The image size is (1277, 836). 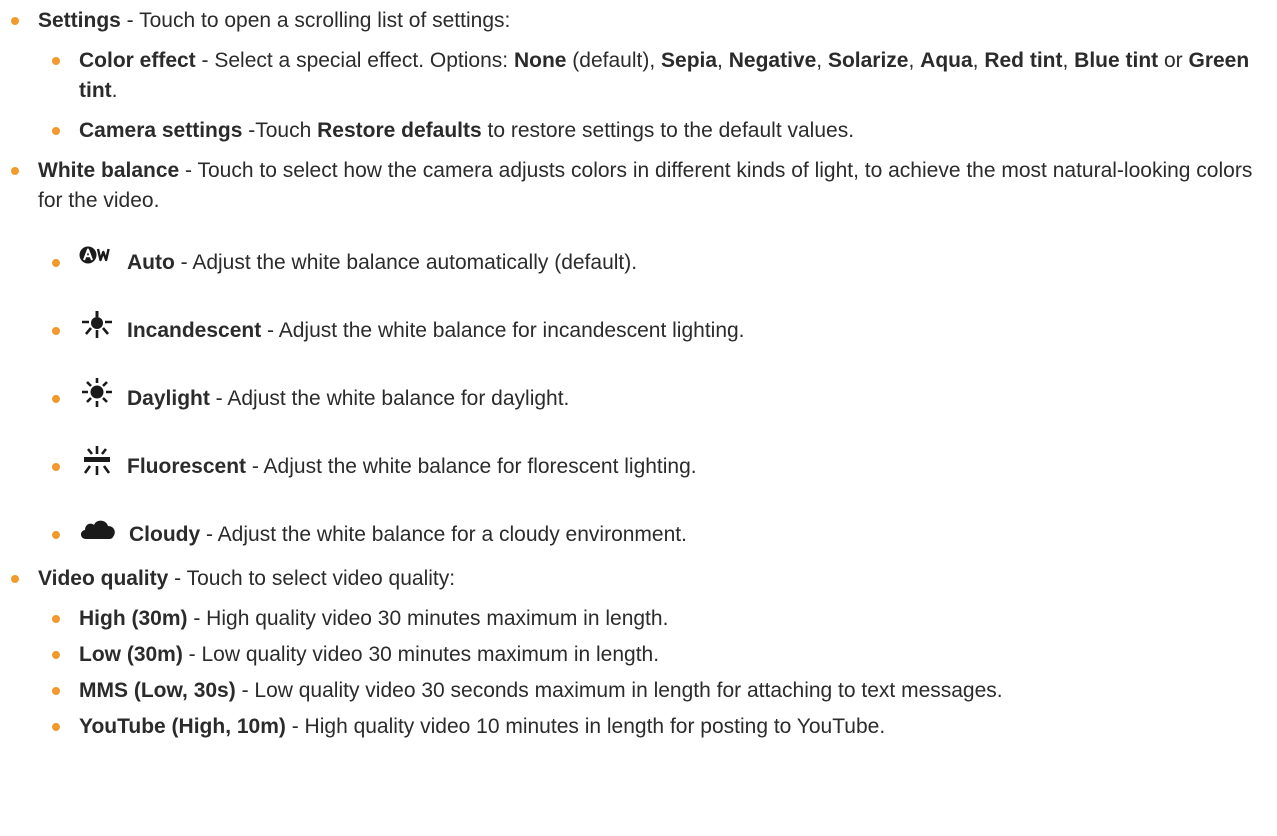 What do you see at coordinates (772, 60) in the screenshot?
I see `option-negative: Negative` at bounding box center [772, 60].